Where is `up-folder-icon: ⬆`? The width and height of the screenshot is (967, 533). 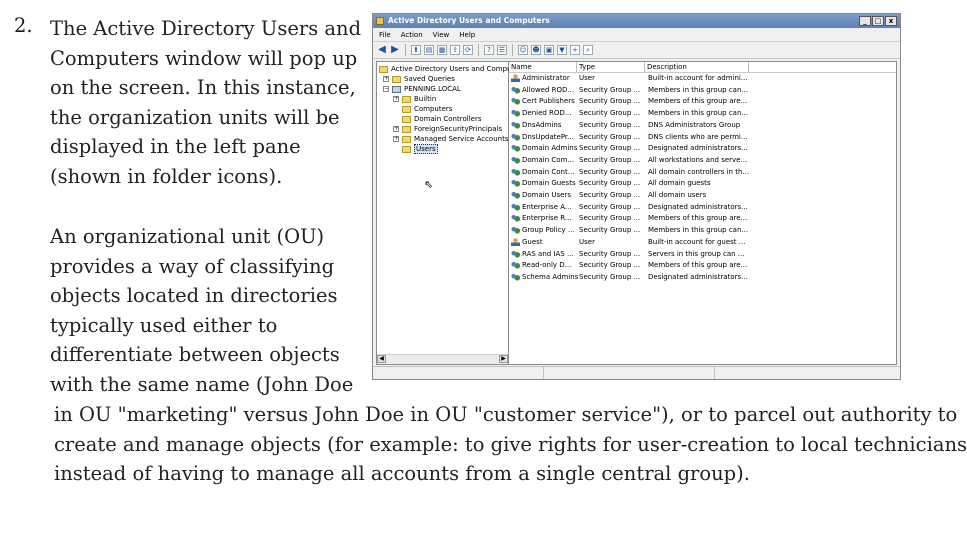 up-folder-icon: ⬆ is located at coordinates (416, 50).